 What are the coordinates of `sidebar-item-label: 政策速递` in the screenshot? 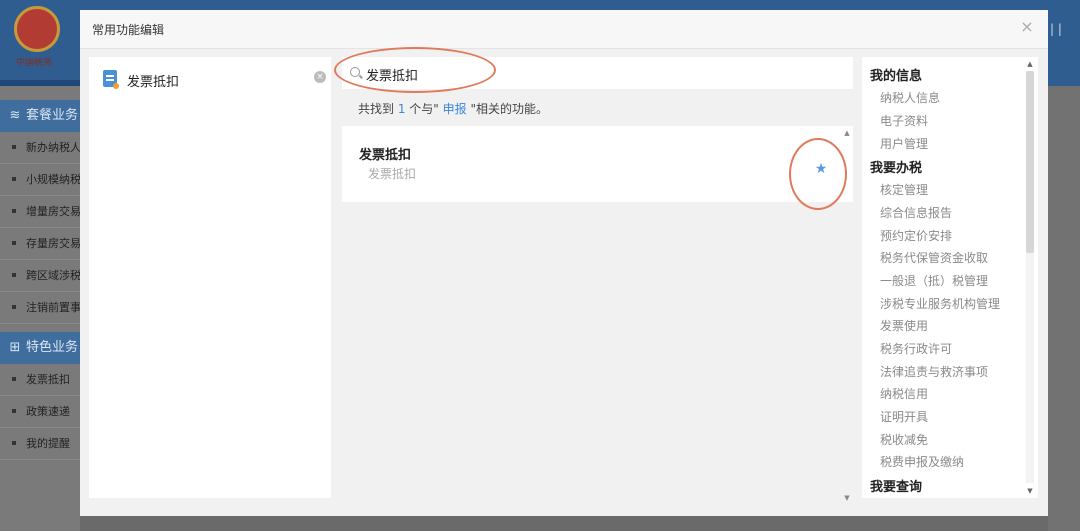 It's located at (48, 411).